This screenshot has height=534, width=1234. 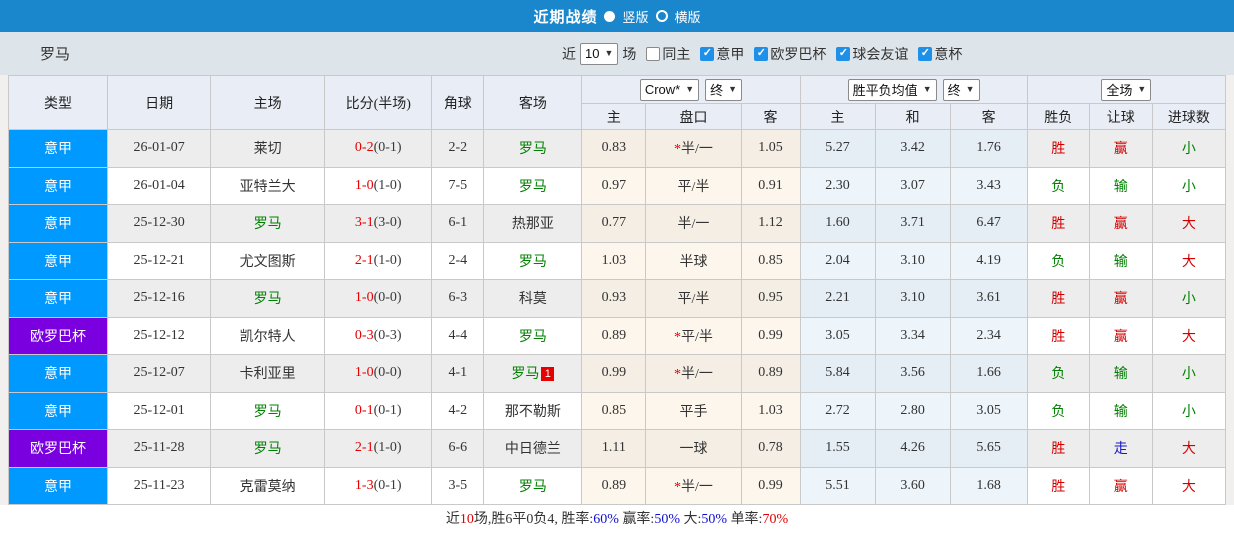 I want to click on cell-avg-home: 5.51, so click(x=837, y=485).